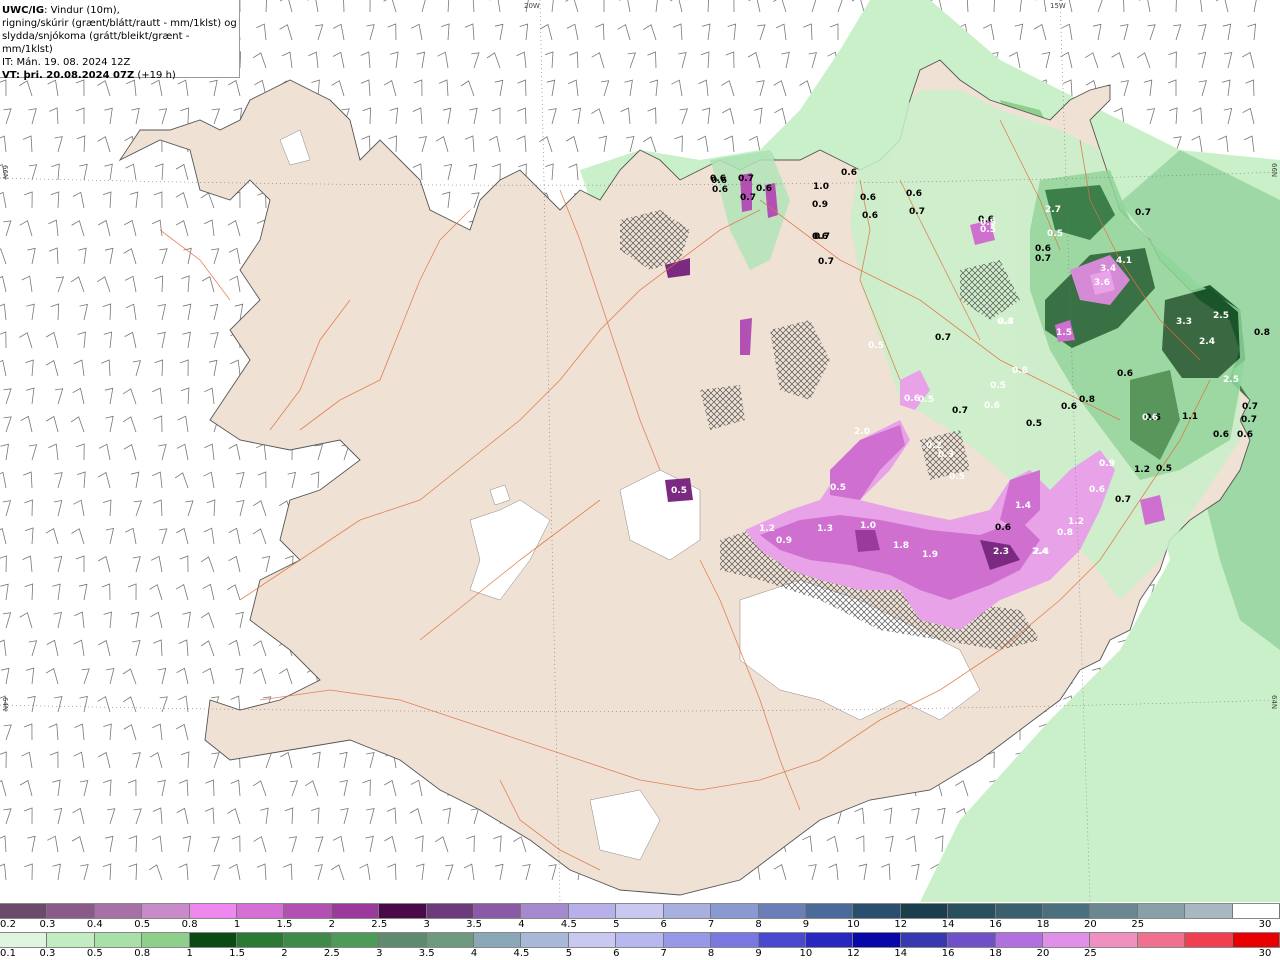 Image resolution: width=1280 pixels, height=960 pixels. I want to click on snow-legend-label: 25, so click(1138, 924).